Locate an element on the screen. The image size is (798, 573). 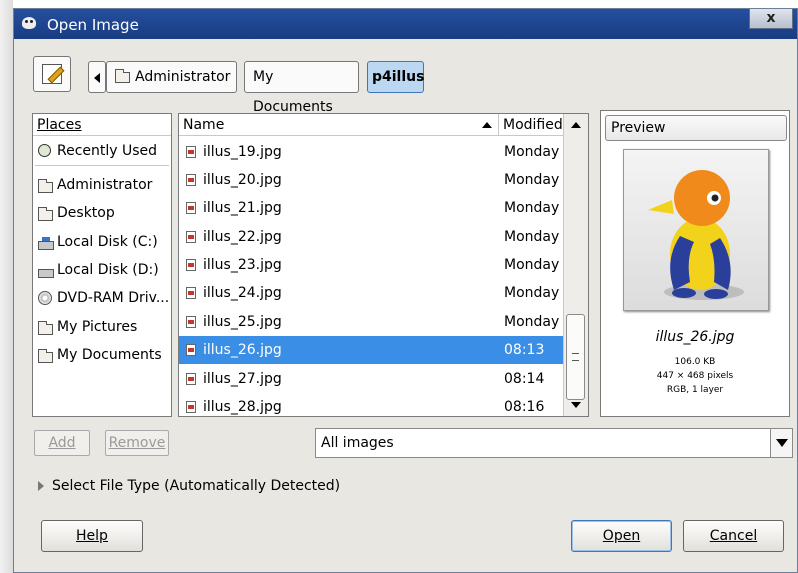
column-header-modified: Modified is located at coordinates (531, 125).